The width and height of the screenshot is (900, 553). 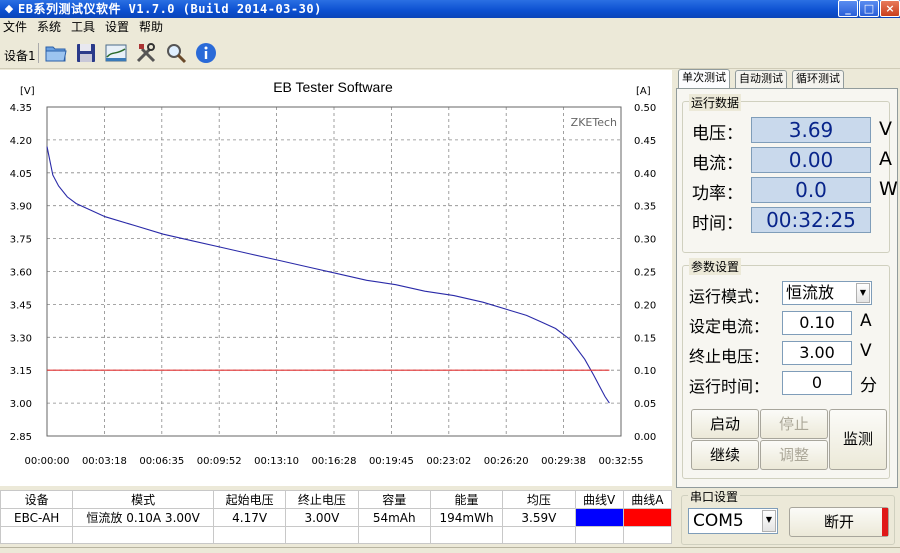 What do you see at coordinates (47, 461) in the screenshot?
I see `x-tick: 00:00:00` at bounding box center [47, 461].